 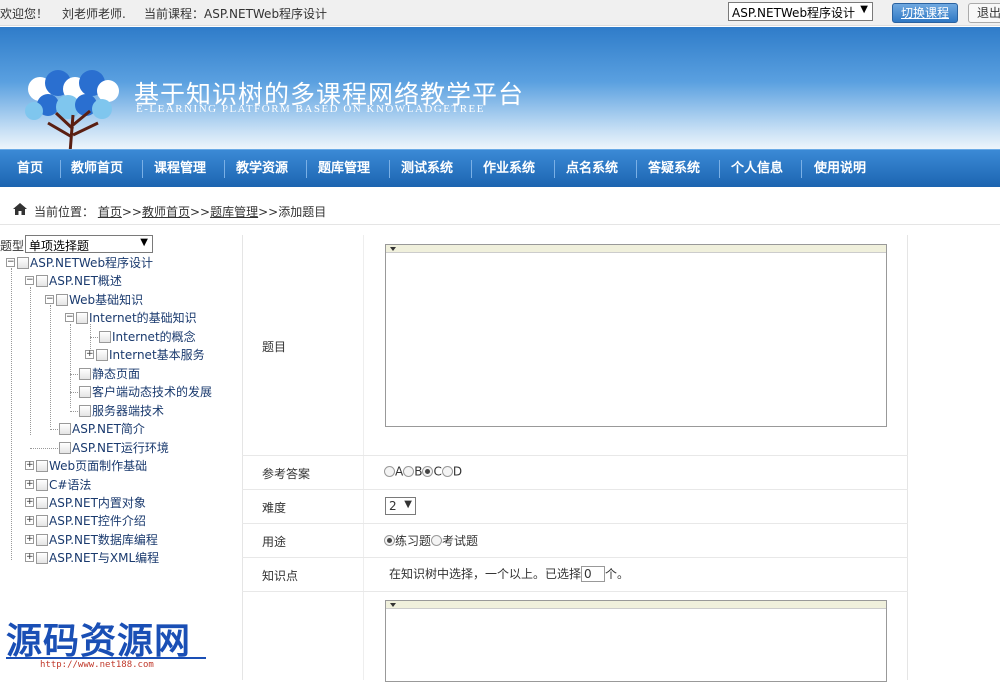 What do you see at coordinates (157, 355) in the screenshot?
I see `tree-node-label: Internet基本服务` at bounding box center [157, 355].